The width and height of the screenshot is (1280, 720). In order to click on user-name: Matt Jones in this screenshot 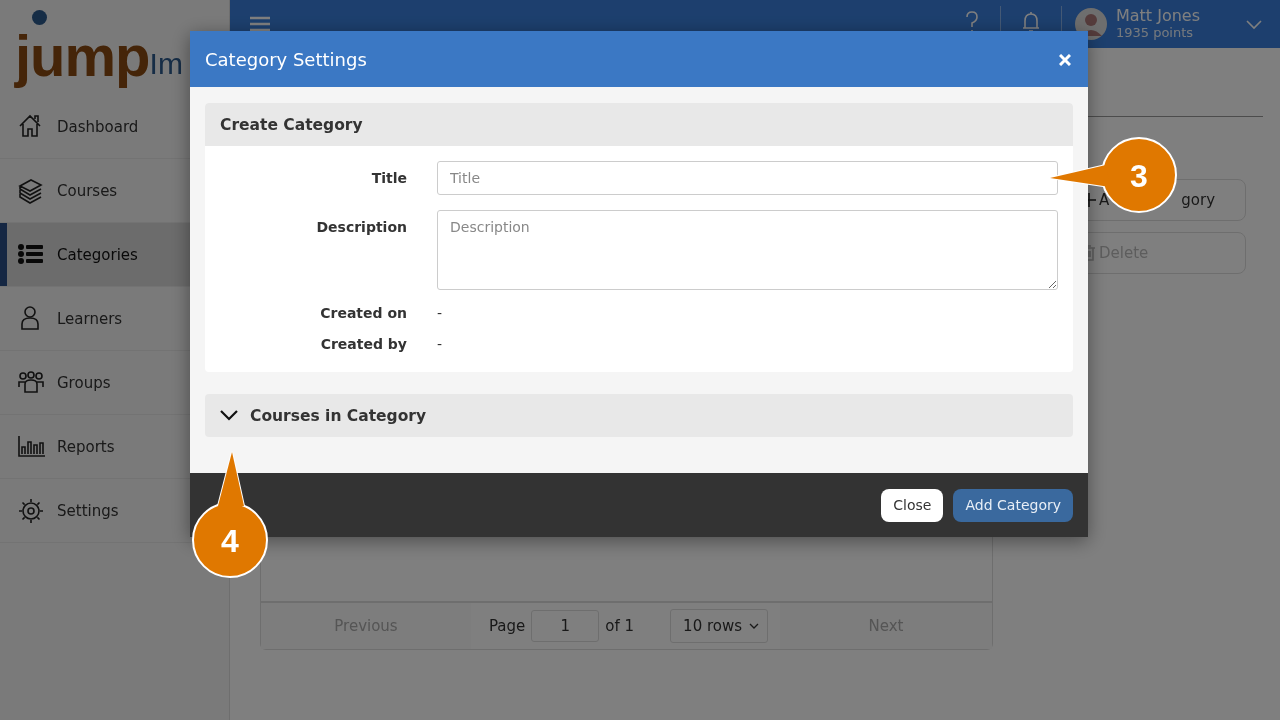, I will do `click(1157, 16)`.